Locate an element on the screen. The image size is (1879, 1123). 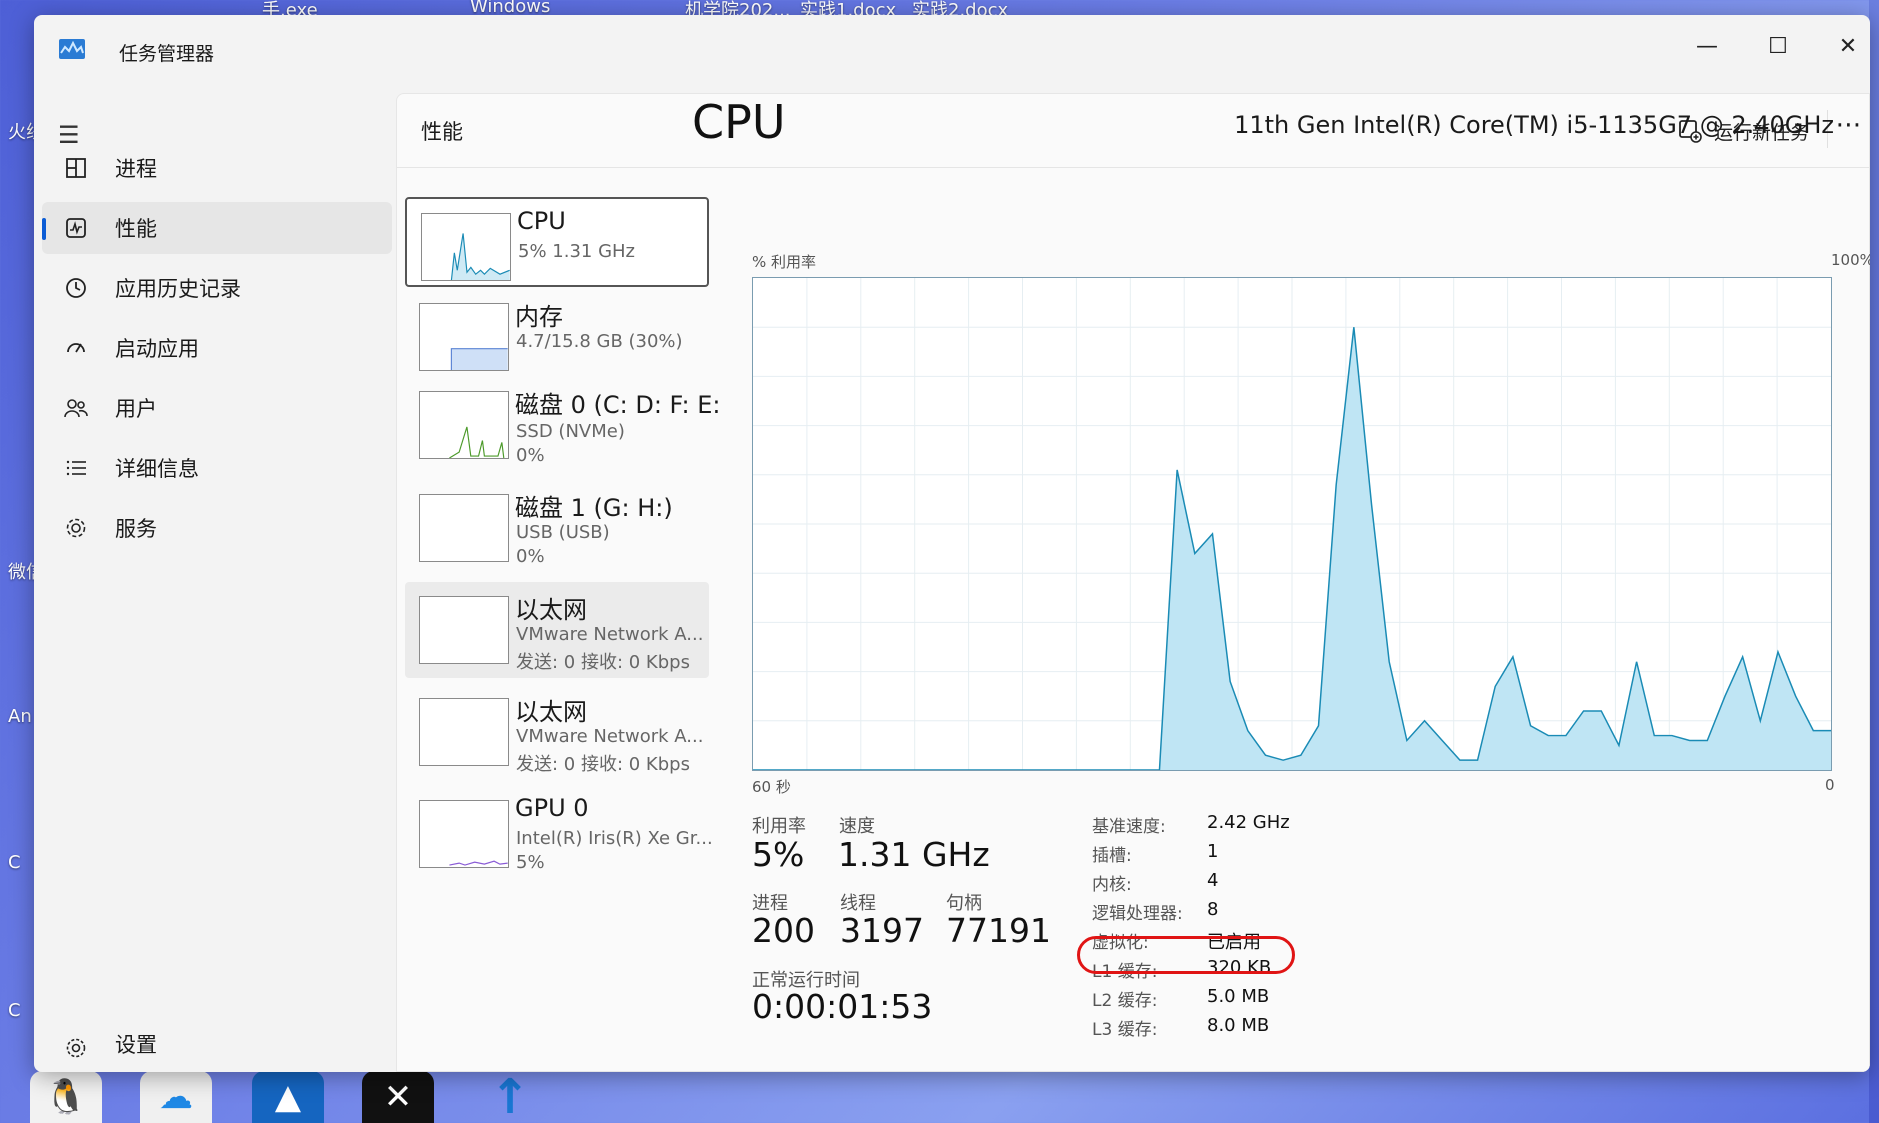
lanhu-icon: ▲ is located at coordinates (288, 1097).